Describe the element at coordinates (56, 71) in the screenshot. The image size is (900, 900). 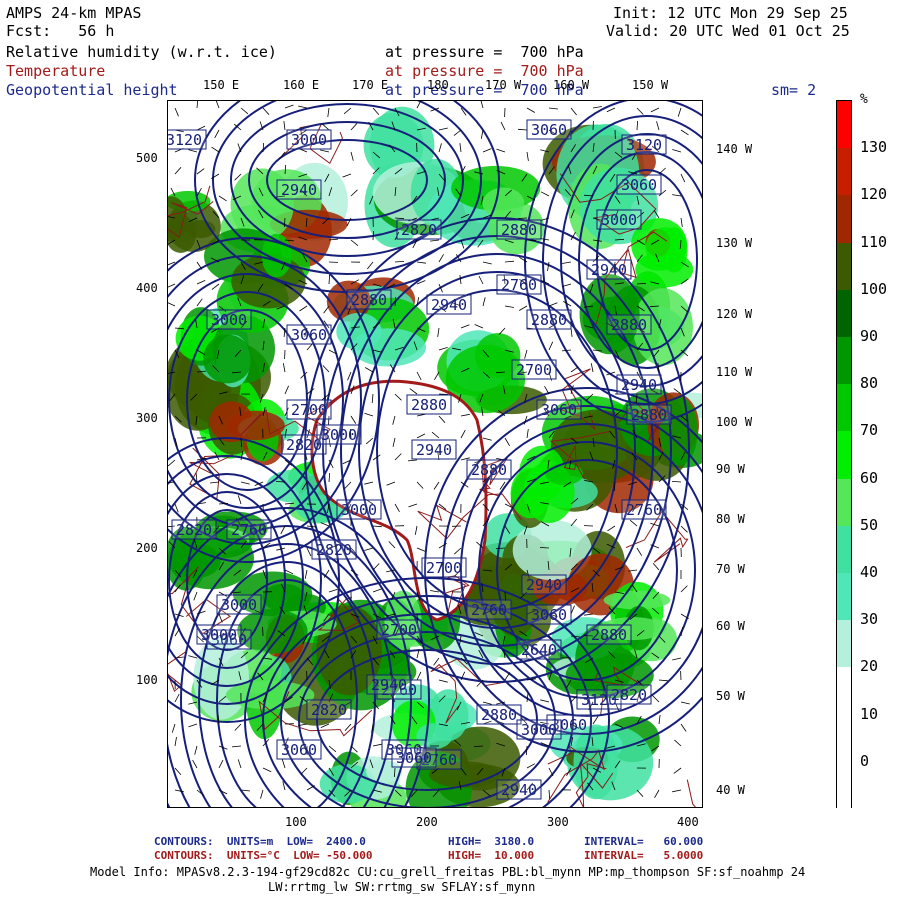
I see `field-name-temp: Temperature` at that location.